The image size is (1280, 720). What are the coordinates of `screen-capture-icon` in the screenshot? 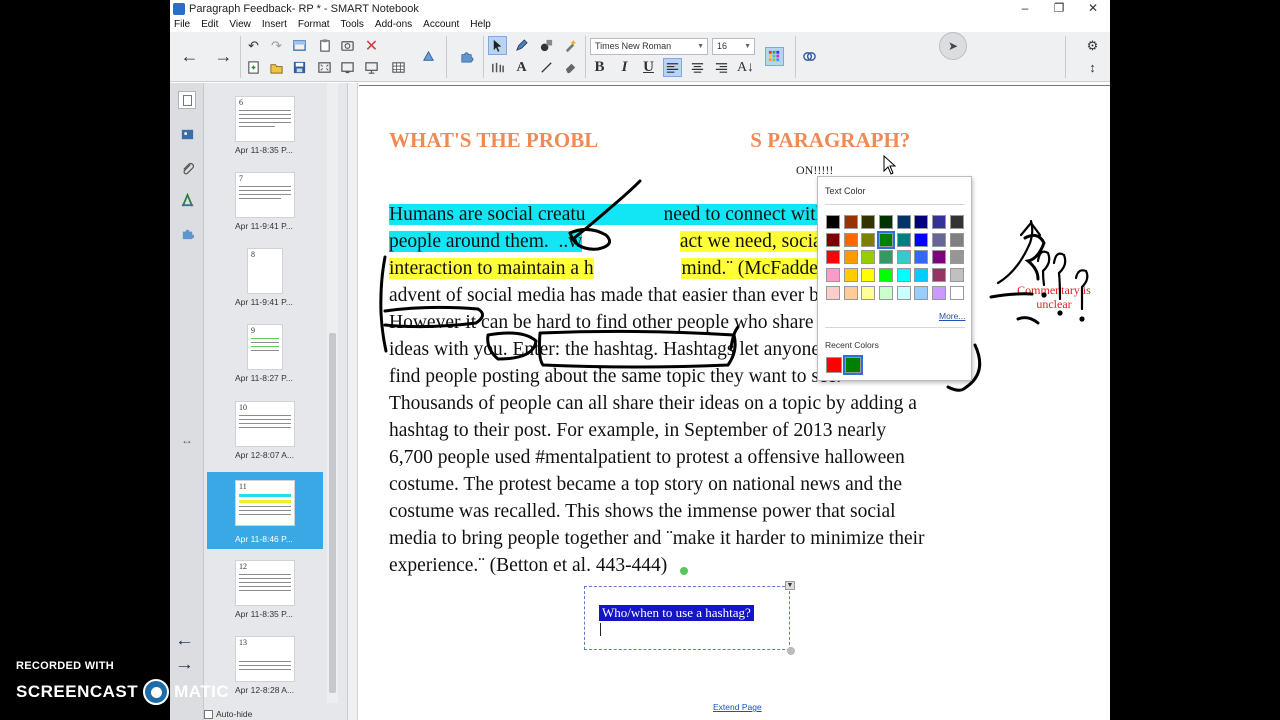 It's located at (347, 45).